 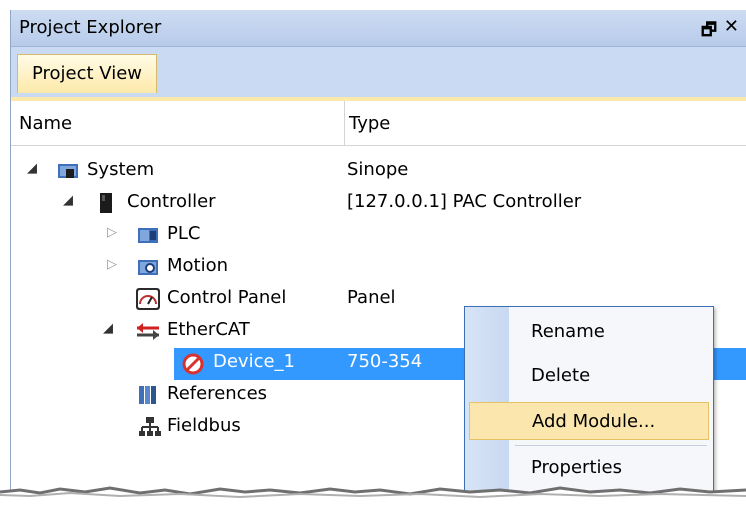 What do you see at coordinates (576, 467) in the screenshot?
I see `menu-item-label: Properties` at bounding box center [576, 467].